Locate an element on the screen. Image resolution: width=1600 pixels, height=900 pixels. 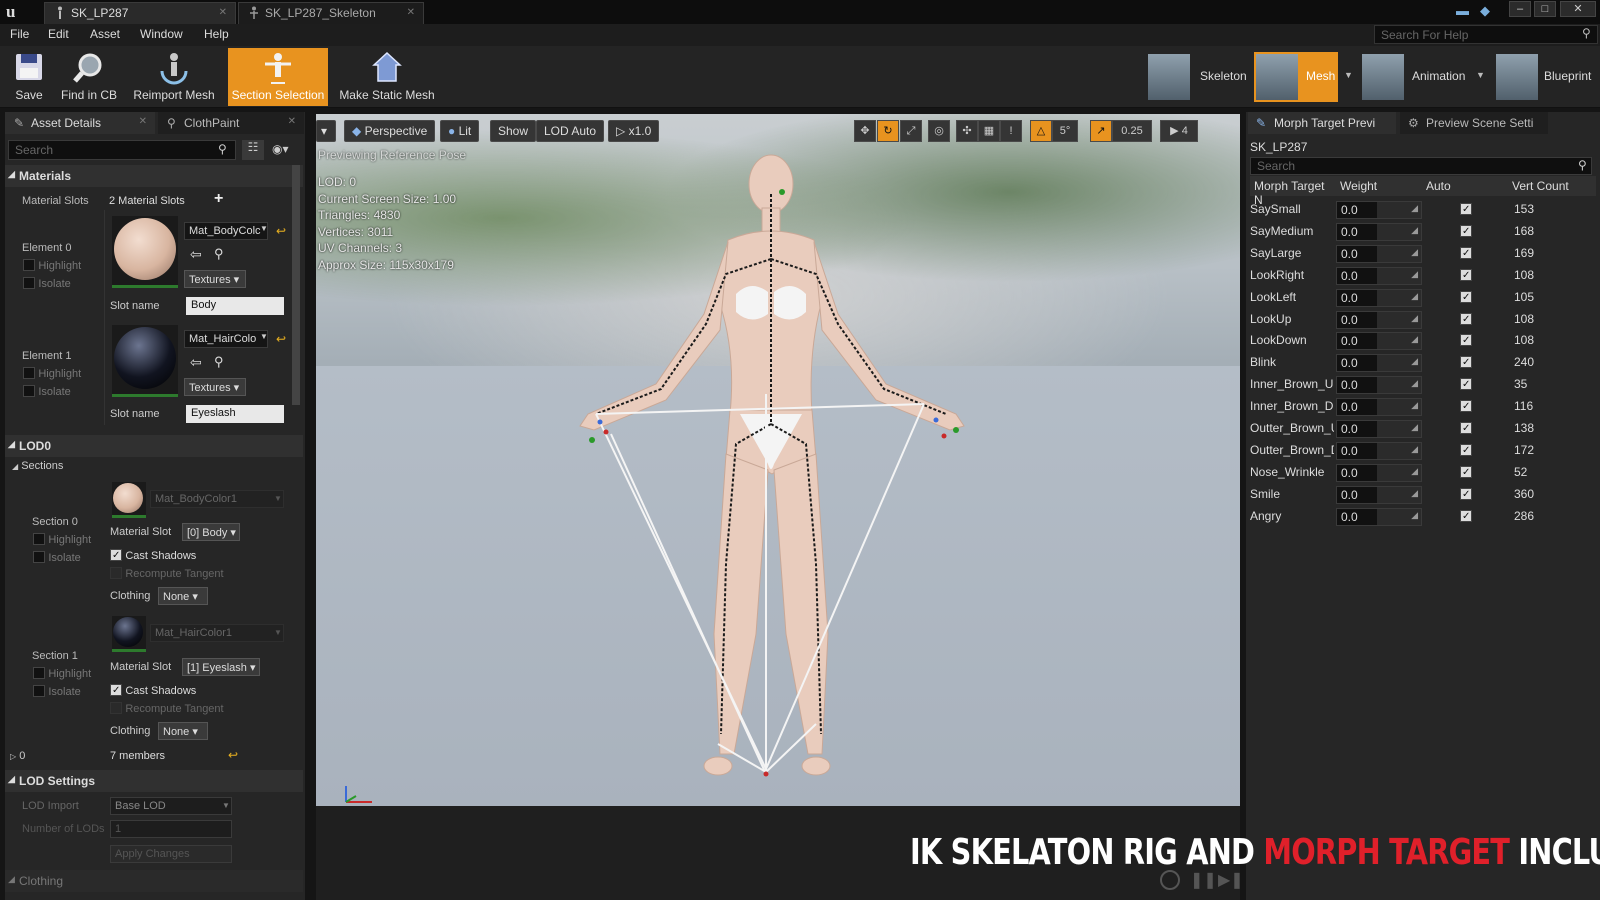
material-picker-hair: Mat_HairColo is located at coordinates (226, 339).